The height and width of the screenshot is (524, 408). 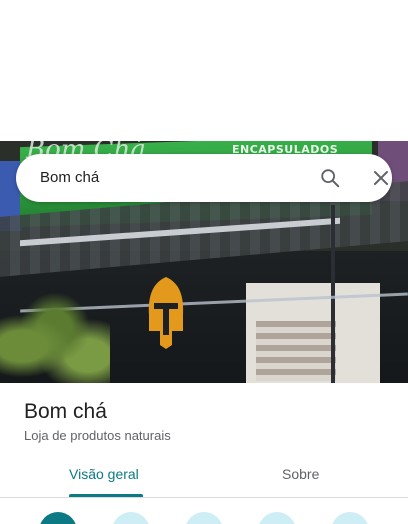 I want to click on call-button, so click(x=204, y=518).